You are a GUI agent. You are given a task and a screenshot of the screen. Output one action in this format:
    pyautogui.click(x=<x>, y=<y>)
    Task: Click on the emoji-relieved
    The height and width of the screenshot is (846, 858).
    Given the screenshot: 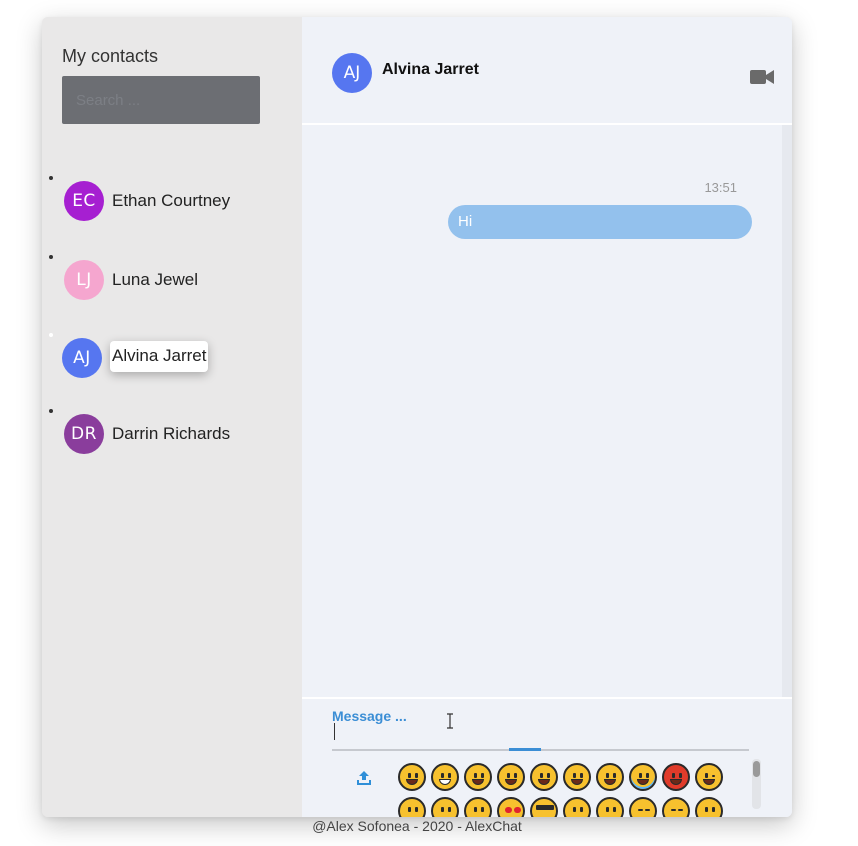 What is the action you would take?
    pyautogui.click(x=478, y=807)
    